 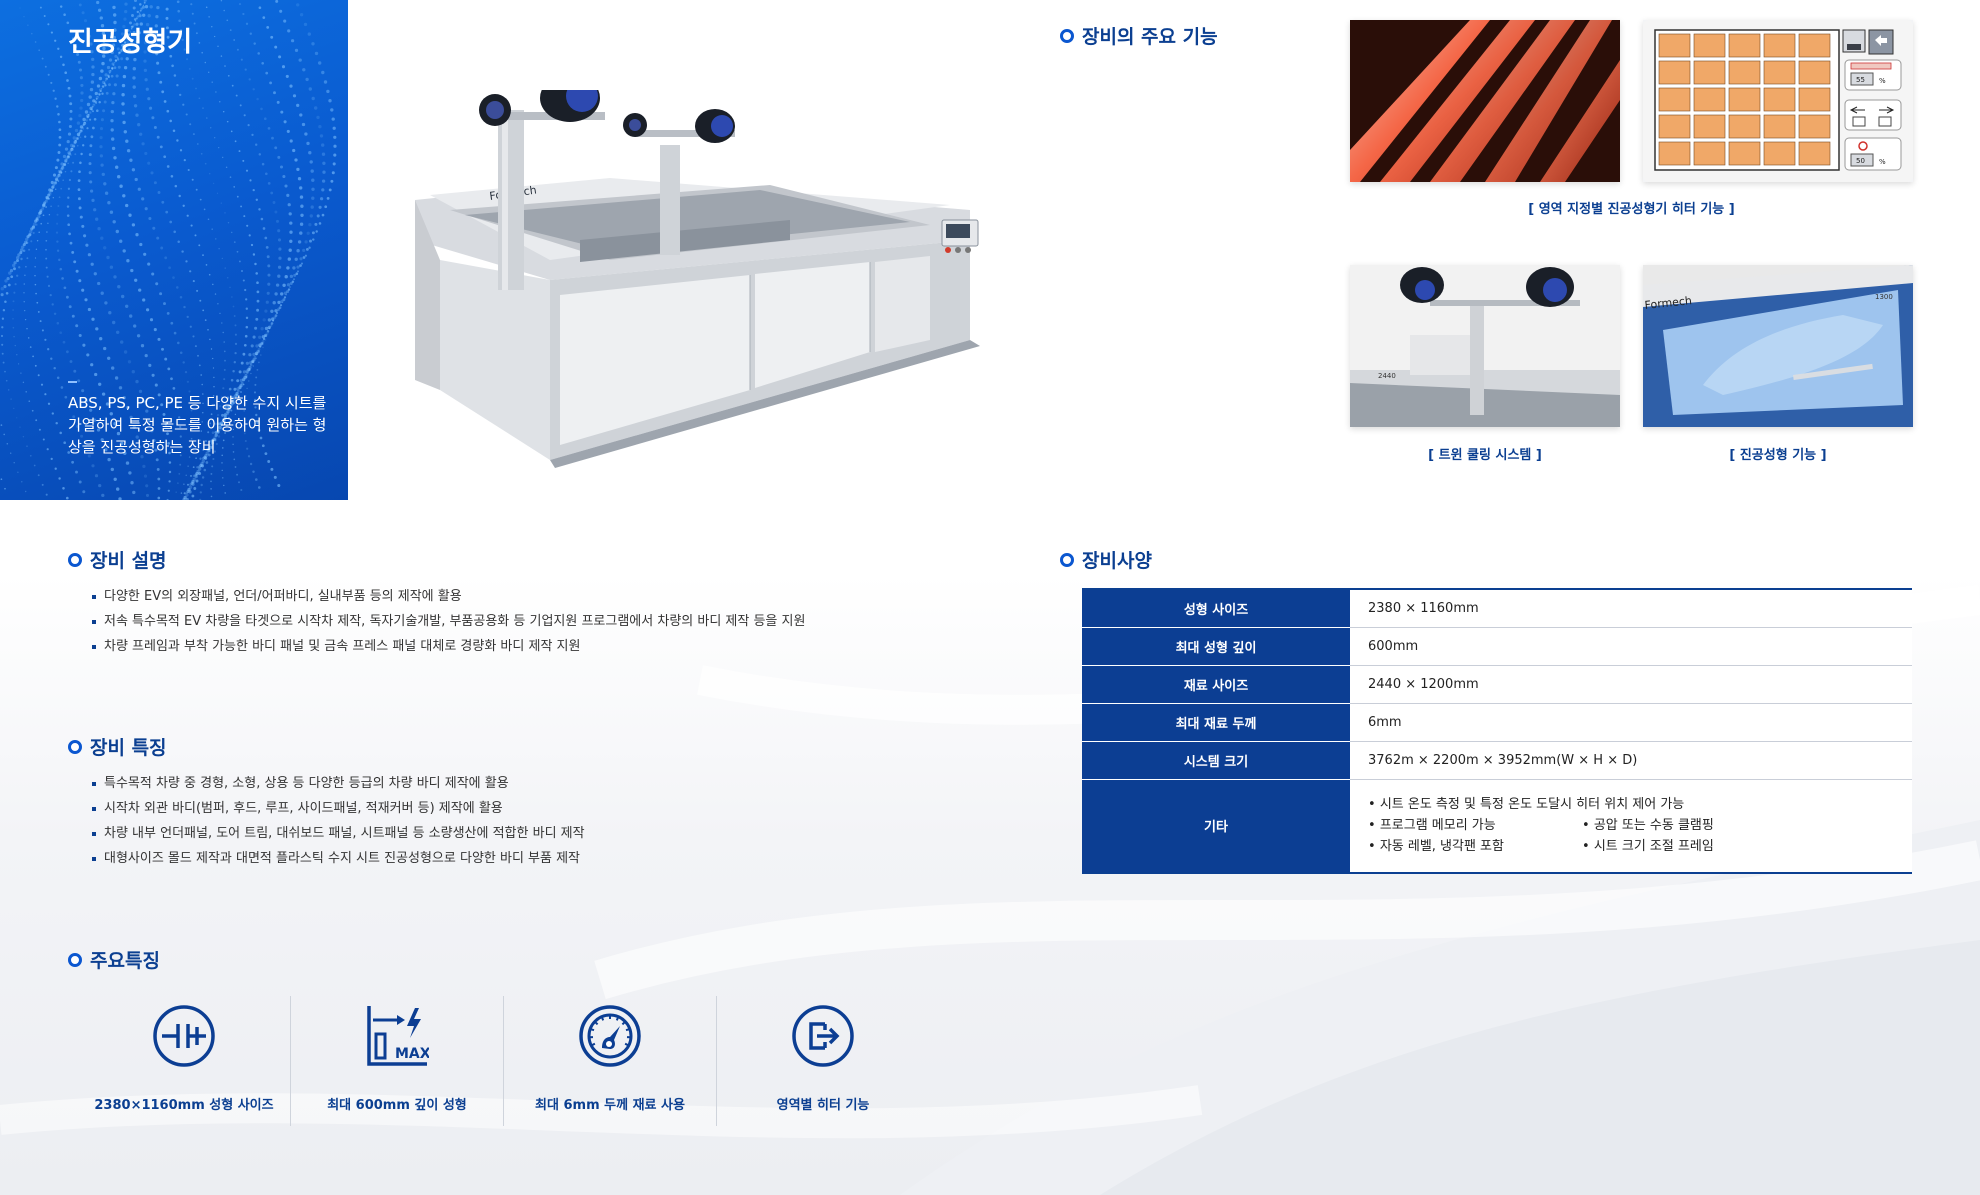 What do you see at coordinates (1485, 101) in the screenshot?
I see `heater-photo` at bounding box center [1485, 101].